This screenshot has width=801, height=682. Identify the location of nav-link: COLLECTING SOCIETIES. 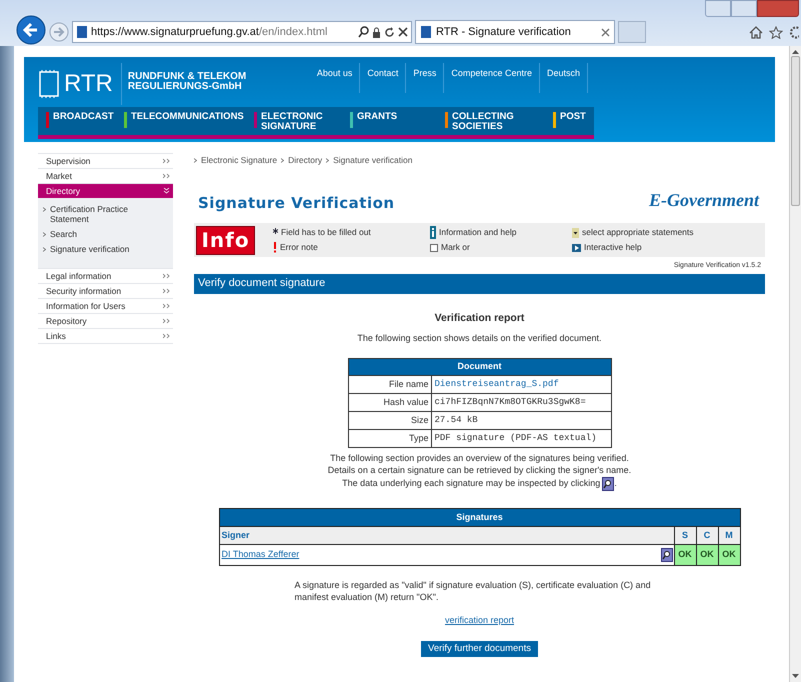
(502, 122).